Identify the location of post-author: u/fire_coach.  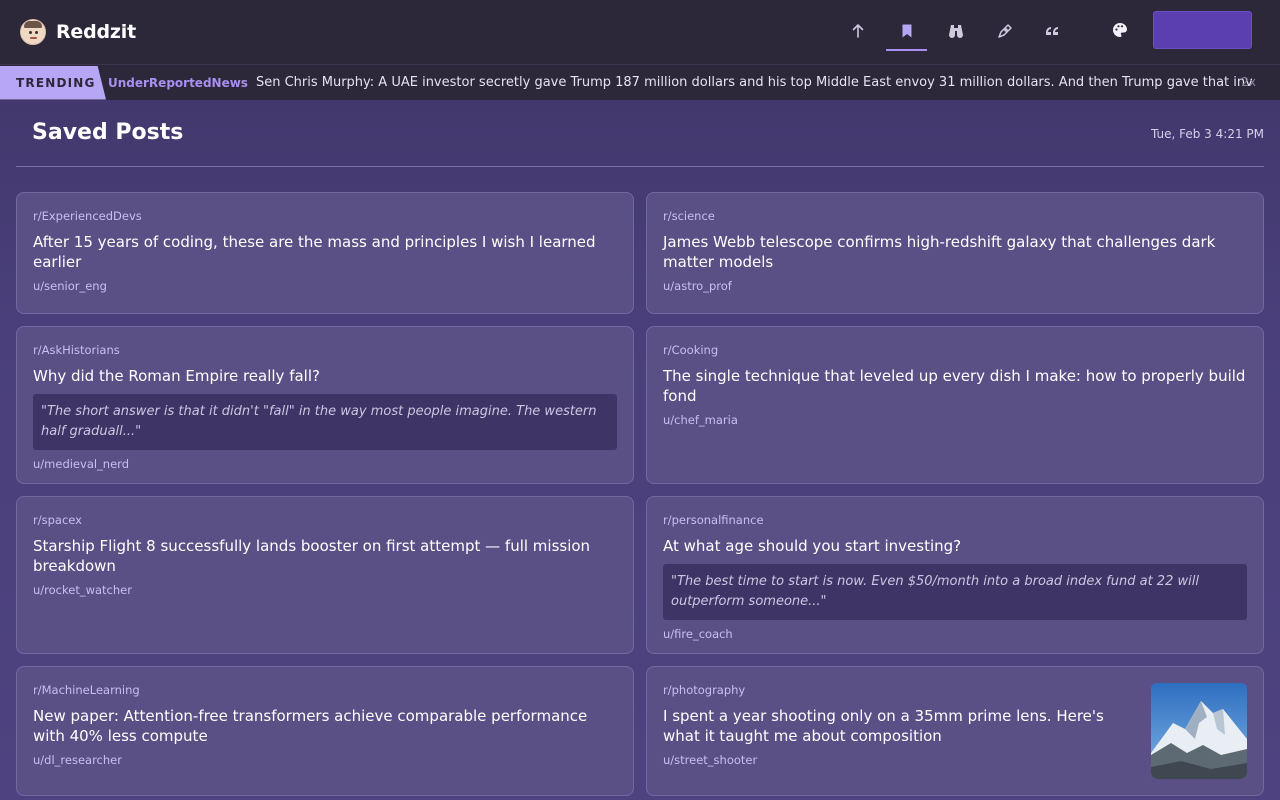
(955, 634).